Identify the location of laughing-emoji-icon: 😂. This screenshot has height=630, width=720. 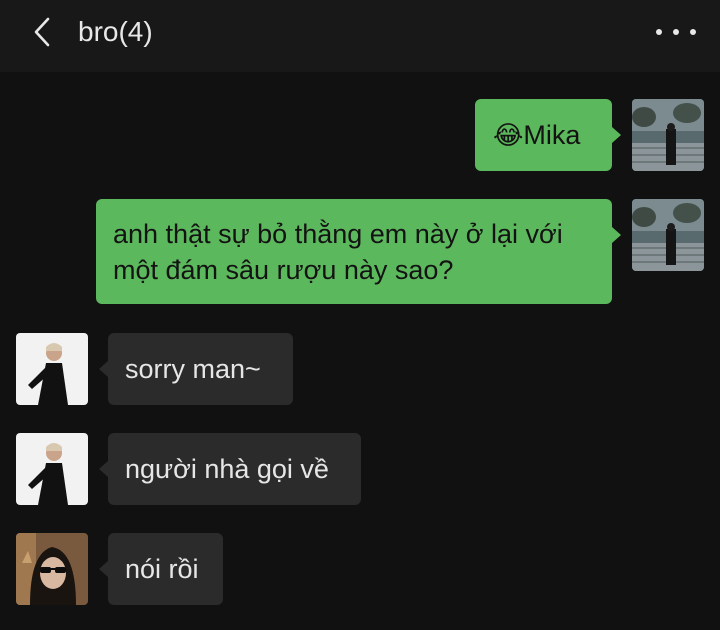
(508, 135).